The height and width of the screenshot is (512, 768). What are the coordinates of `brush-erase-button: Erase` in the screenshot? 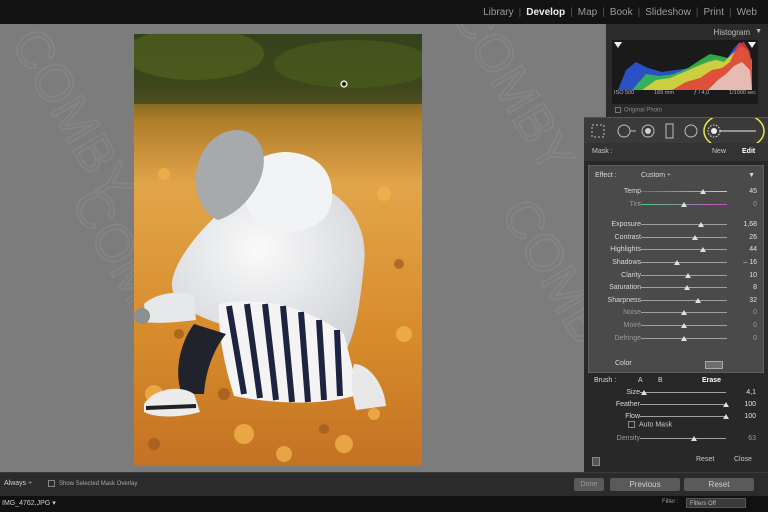 It's located at (711, 380).